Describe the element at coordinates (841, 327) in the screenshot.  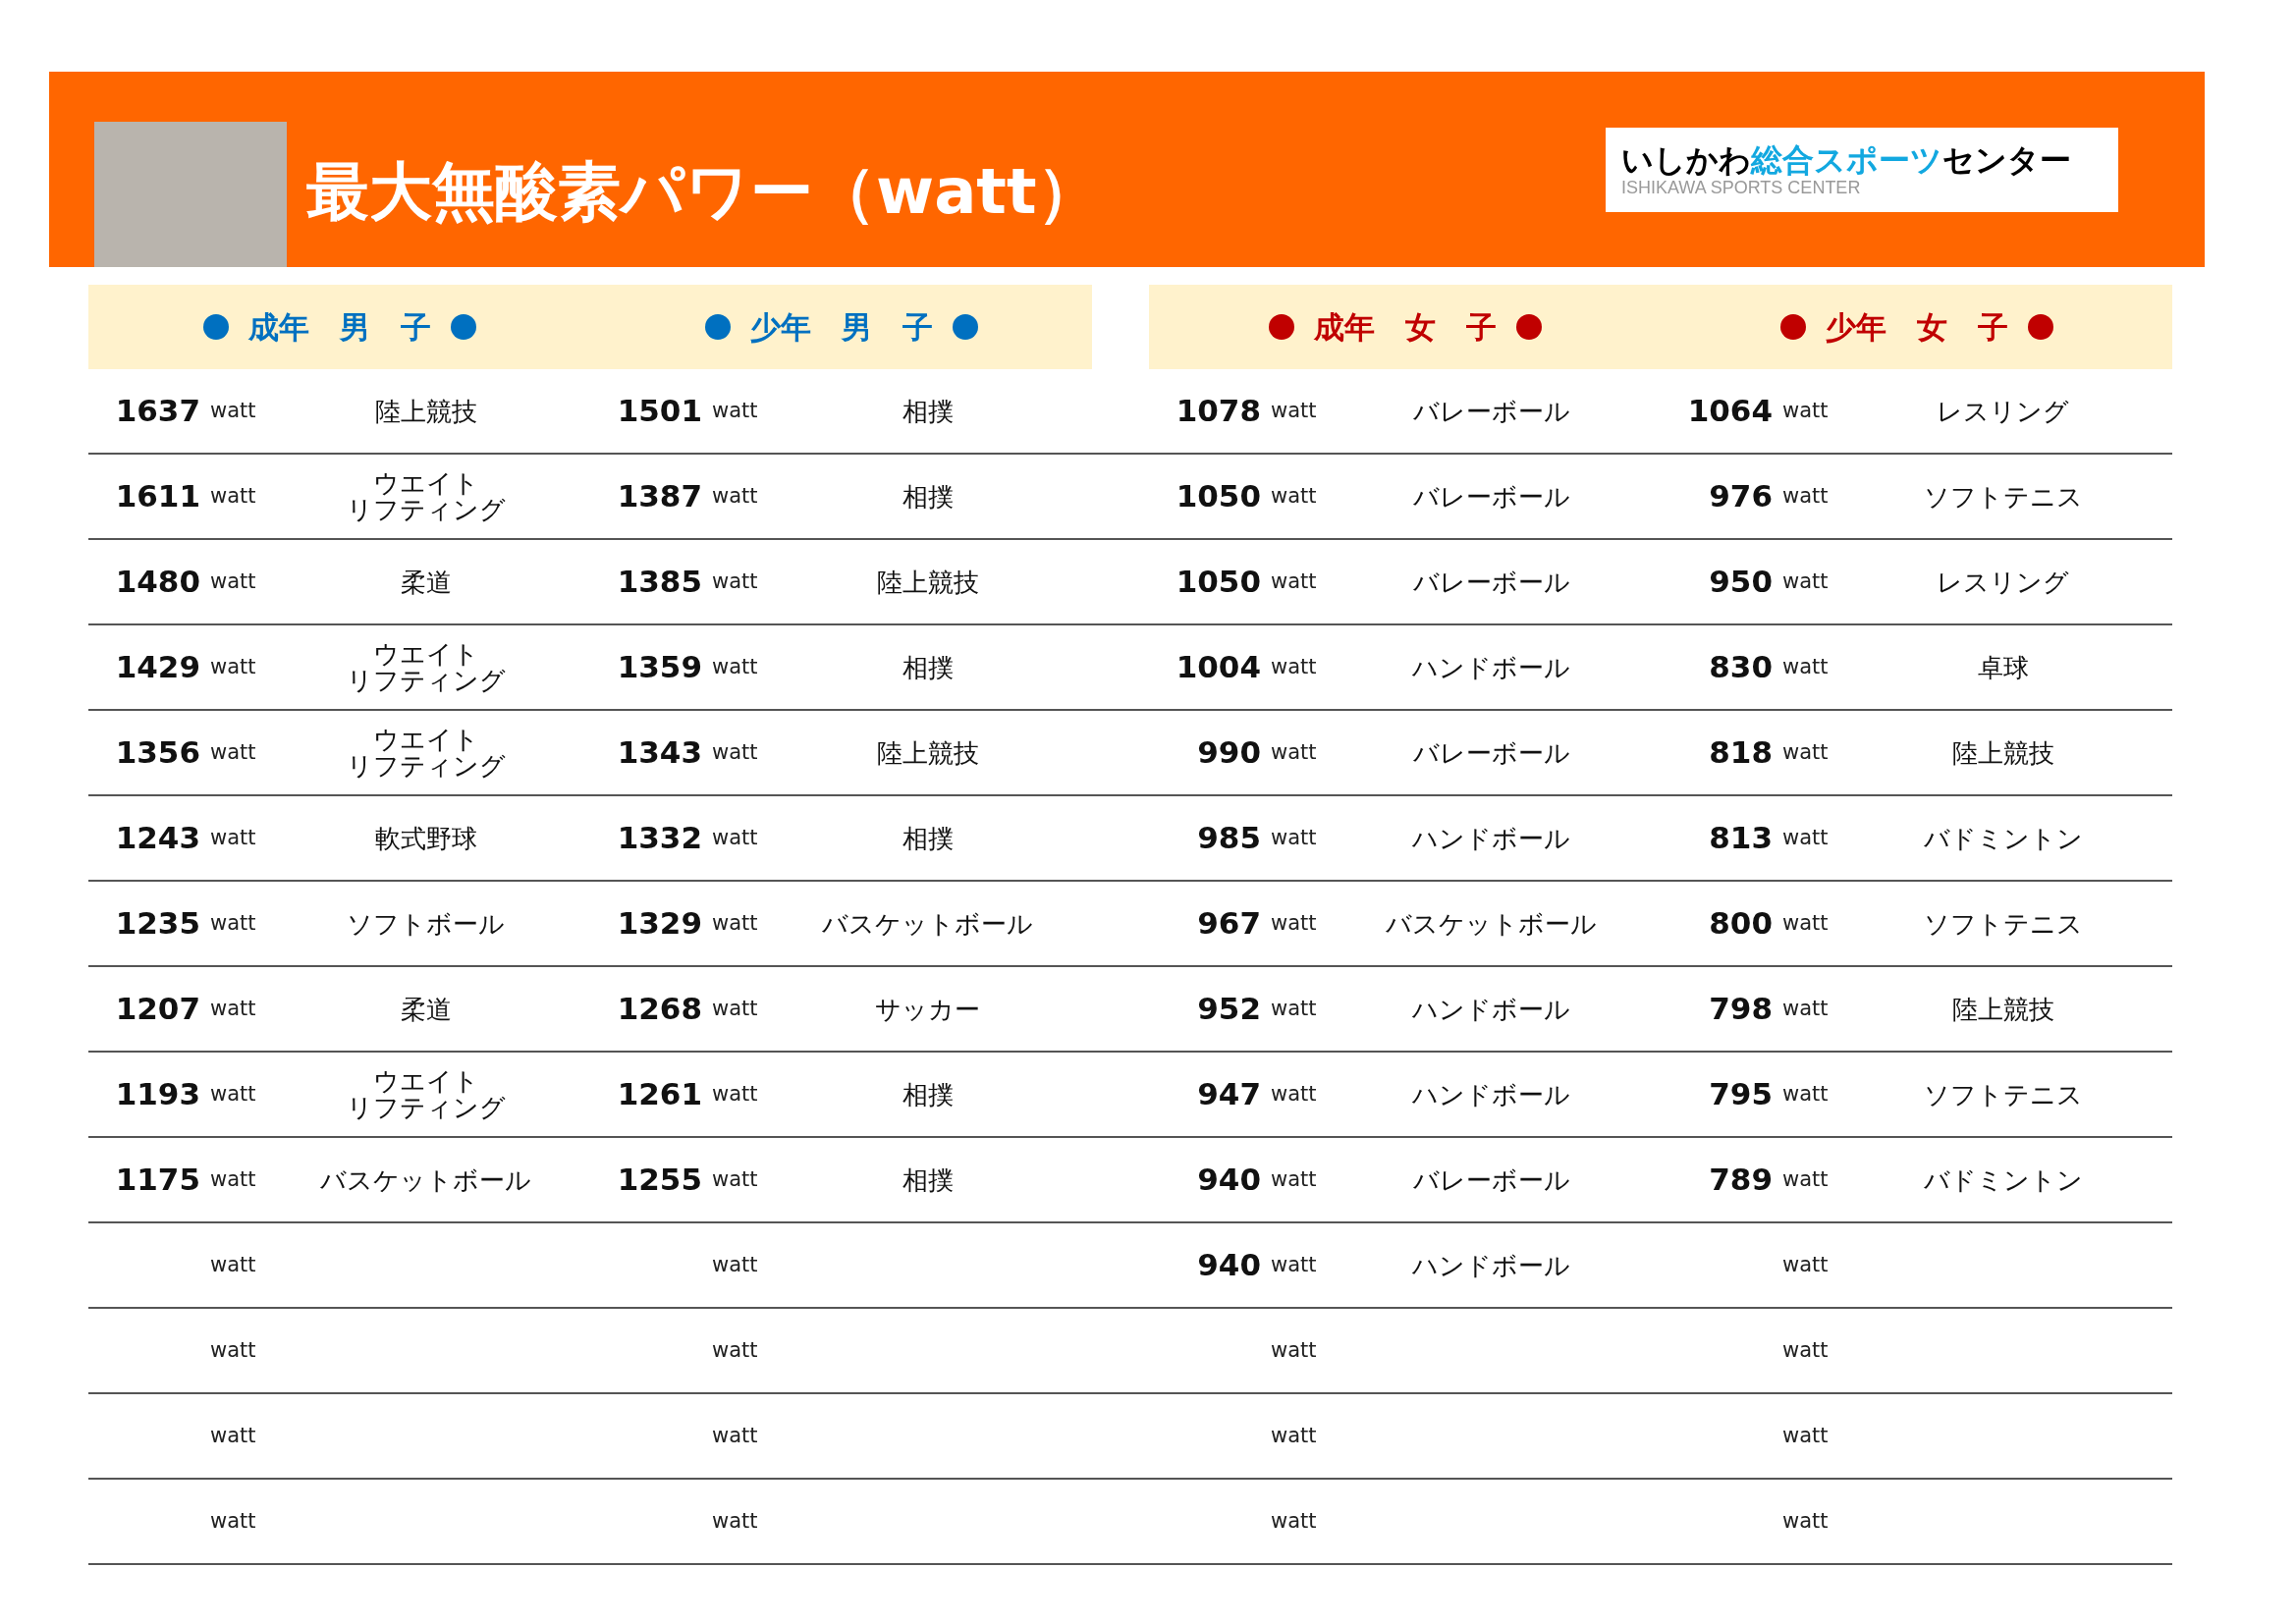
I see `group-heading: 少年 男 子` at that location.